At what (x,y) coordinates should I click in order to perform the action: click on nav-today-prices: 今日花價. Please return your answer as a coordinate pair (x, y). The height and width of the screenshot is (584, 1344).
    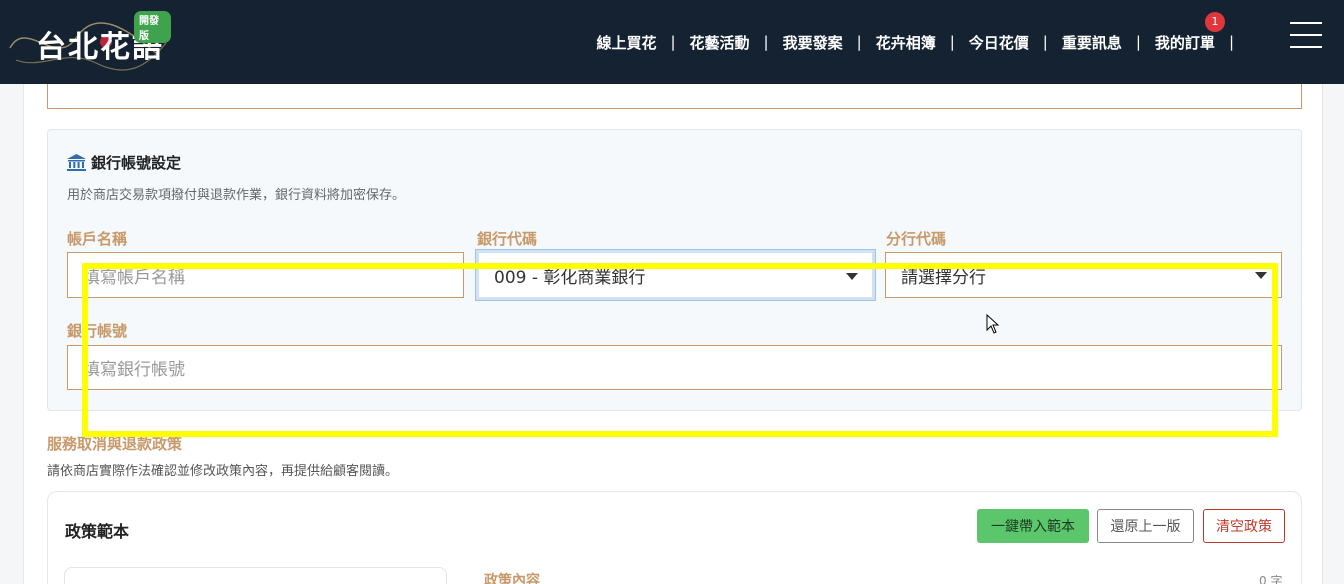
    Looking at the image, I should click on (999, 42).